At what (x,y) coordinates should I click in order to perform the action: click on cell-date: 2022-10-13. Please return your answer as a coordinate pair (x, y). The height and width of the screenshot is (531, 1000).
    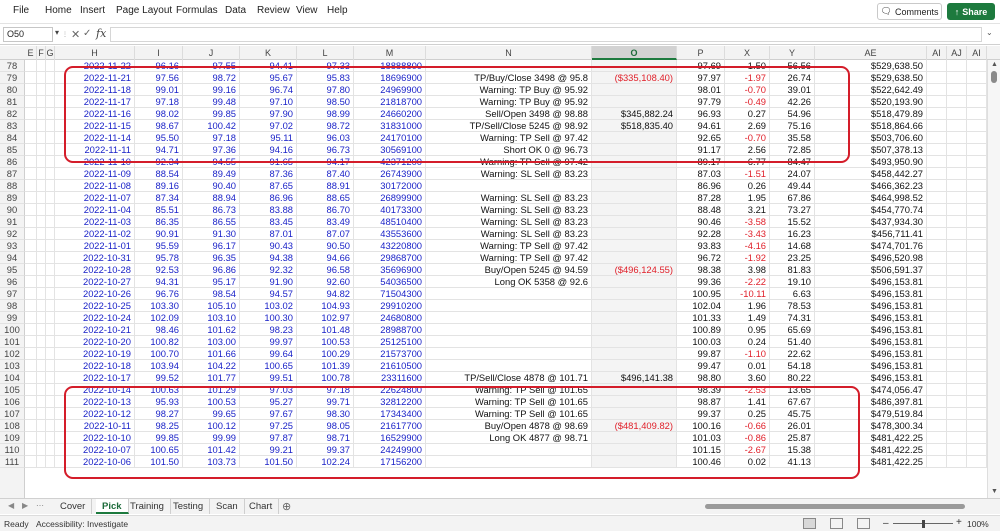
    Looking at the image, I should click on (95, 402).